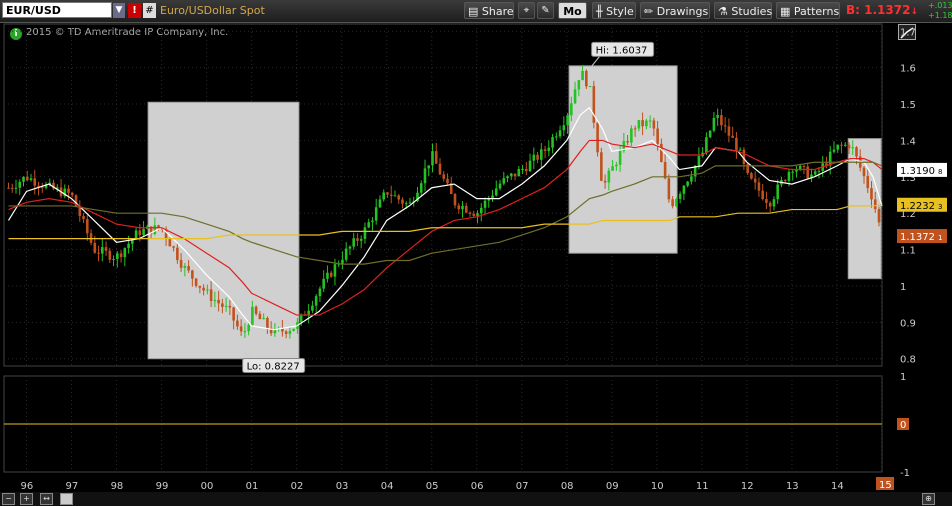 This screenshot has height=506, width=952. What do you see at coordinates (908, 105) in the screenshot?
I see `price-tick-label: 1.5` at bounding box center [908, 105].